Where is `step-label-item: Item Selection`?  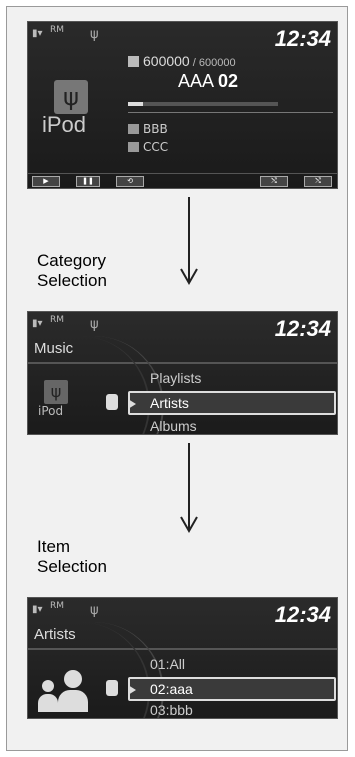
step-label-item: Item Selection is located at coordinates (72, 557).